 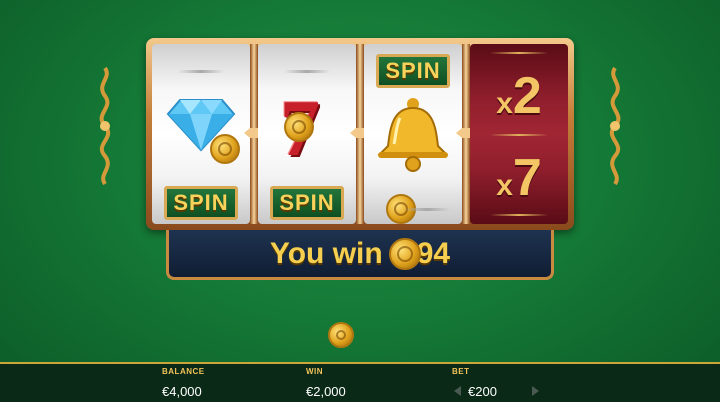 What do you see at coordinates (535, 391) in the screenshot?
I see `bet-increase-arrow-icon` at bounding box center [535, 391].